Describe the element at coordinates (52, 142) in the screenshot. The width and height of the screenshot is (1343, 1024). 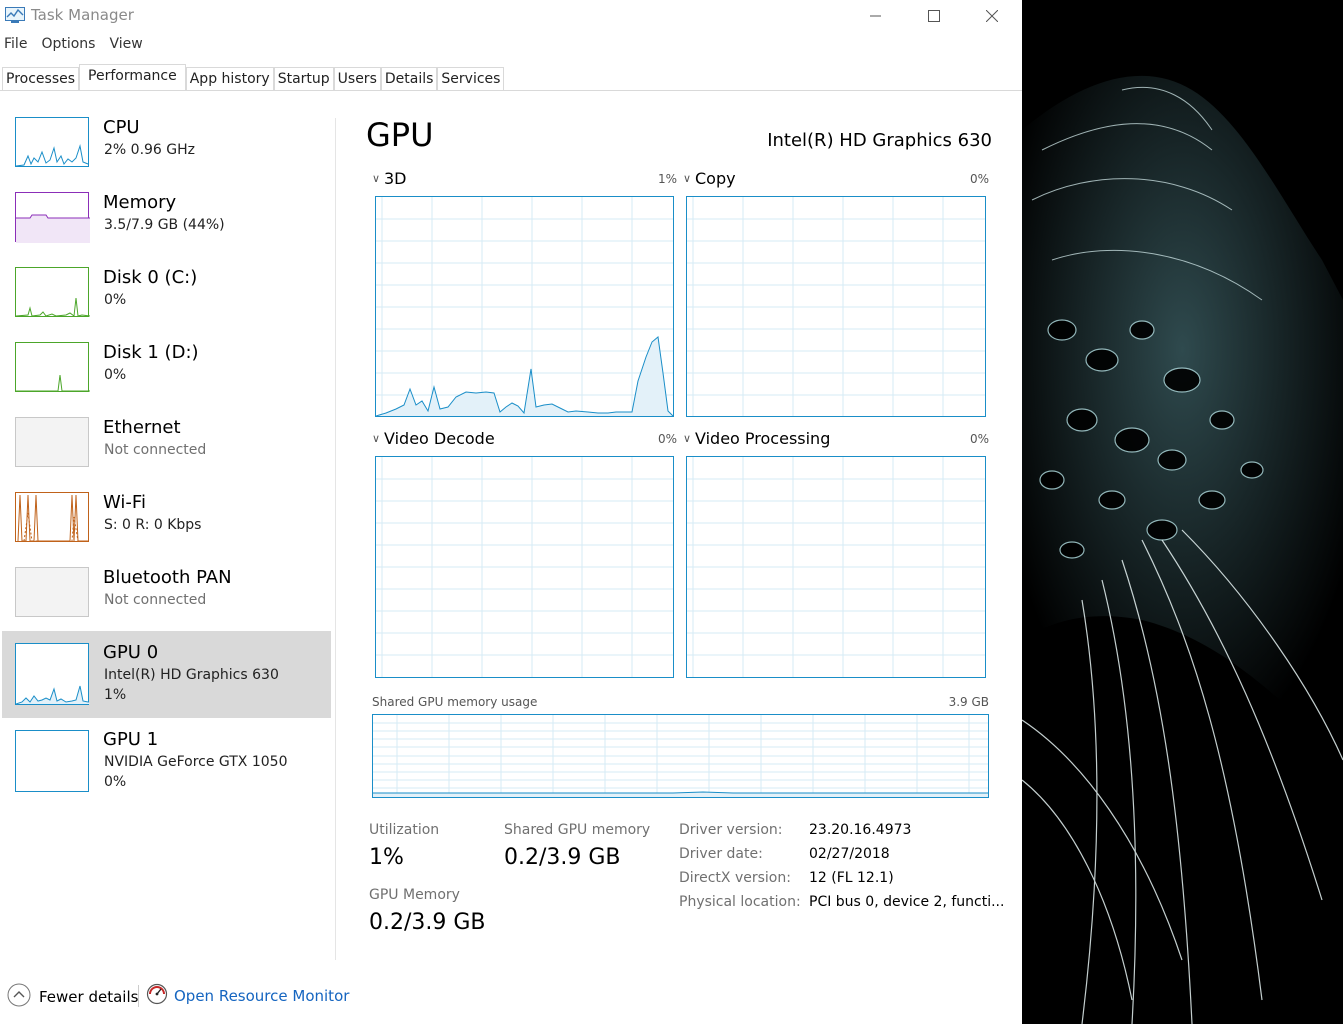
I see `cpu-thumbnail-graph` at that location.